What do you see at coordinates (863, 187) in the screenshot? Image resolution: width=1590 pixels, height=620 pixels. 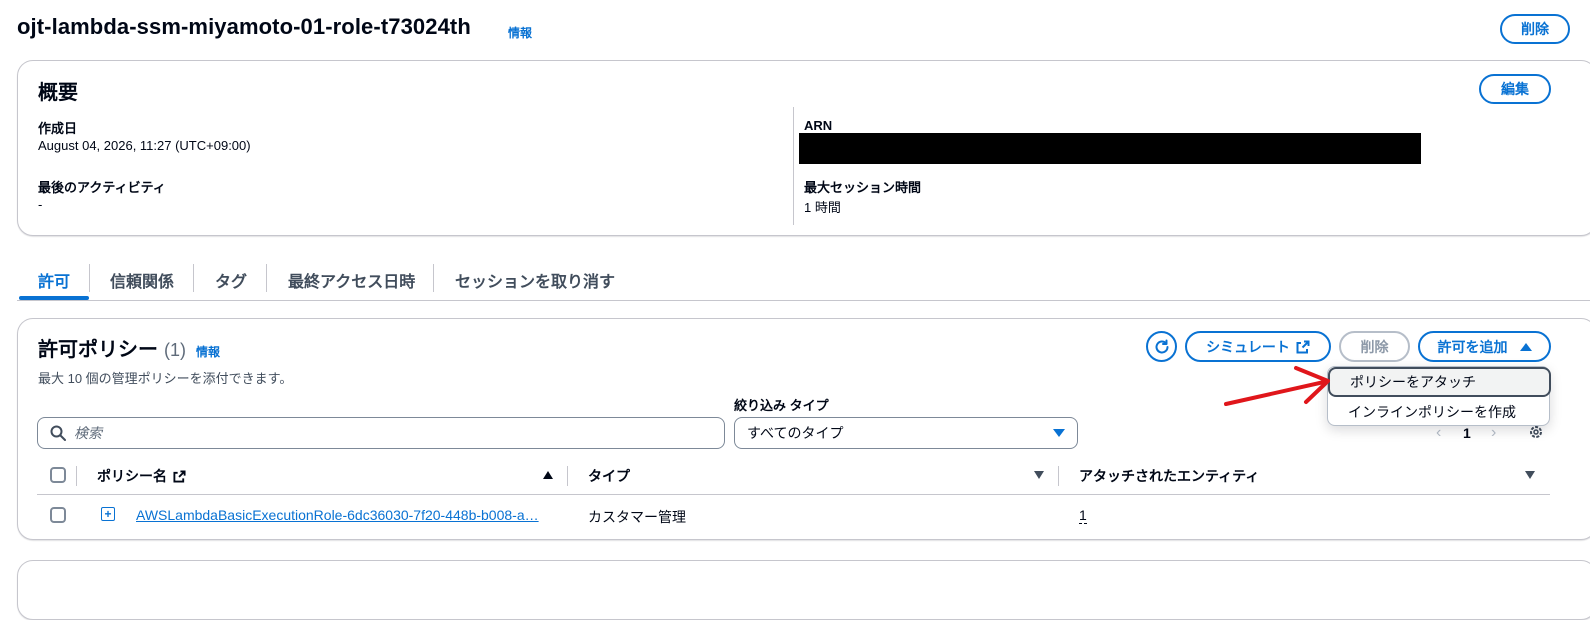 I see `max-session-label: 最大セッション時間` at bounding box center [863, 187].